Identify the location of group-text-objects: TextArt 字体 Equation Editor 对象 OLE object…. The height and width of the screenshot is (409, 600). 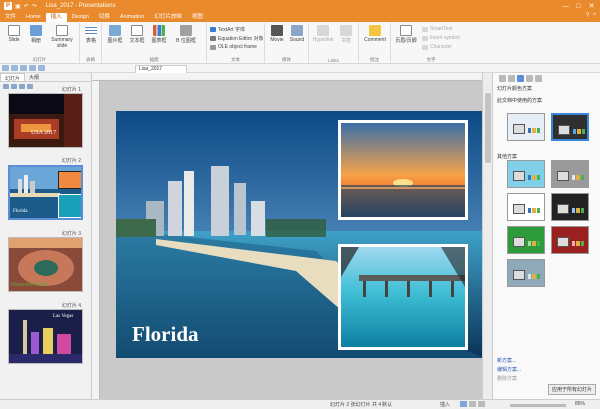
(236, 43).